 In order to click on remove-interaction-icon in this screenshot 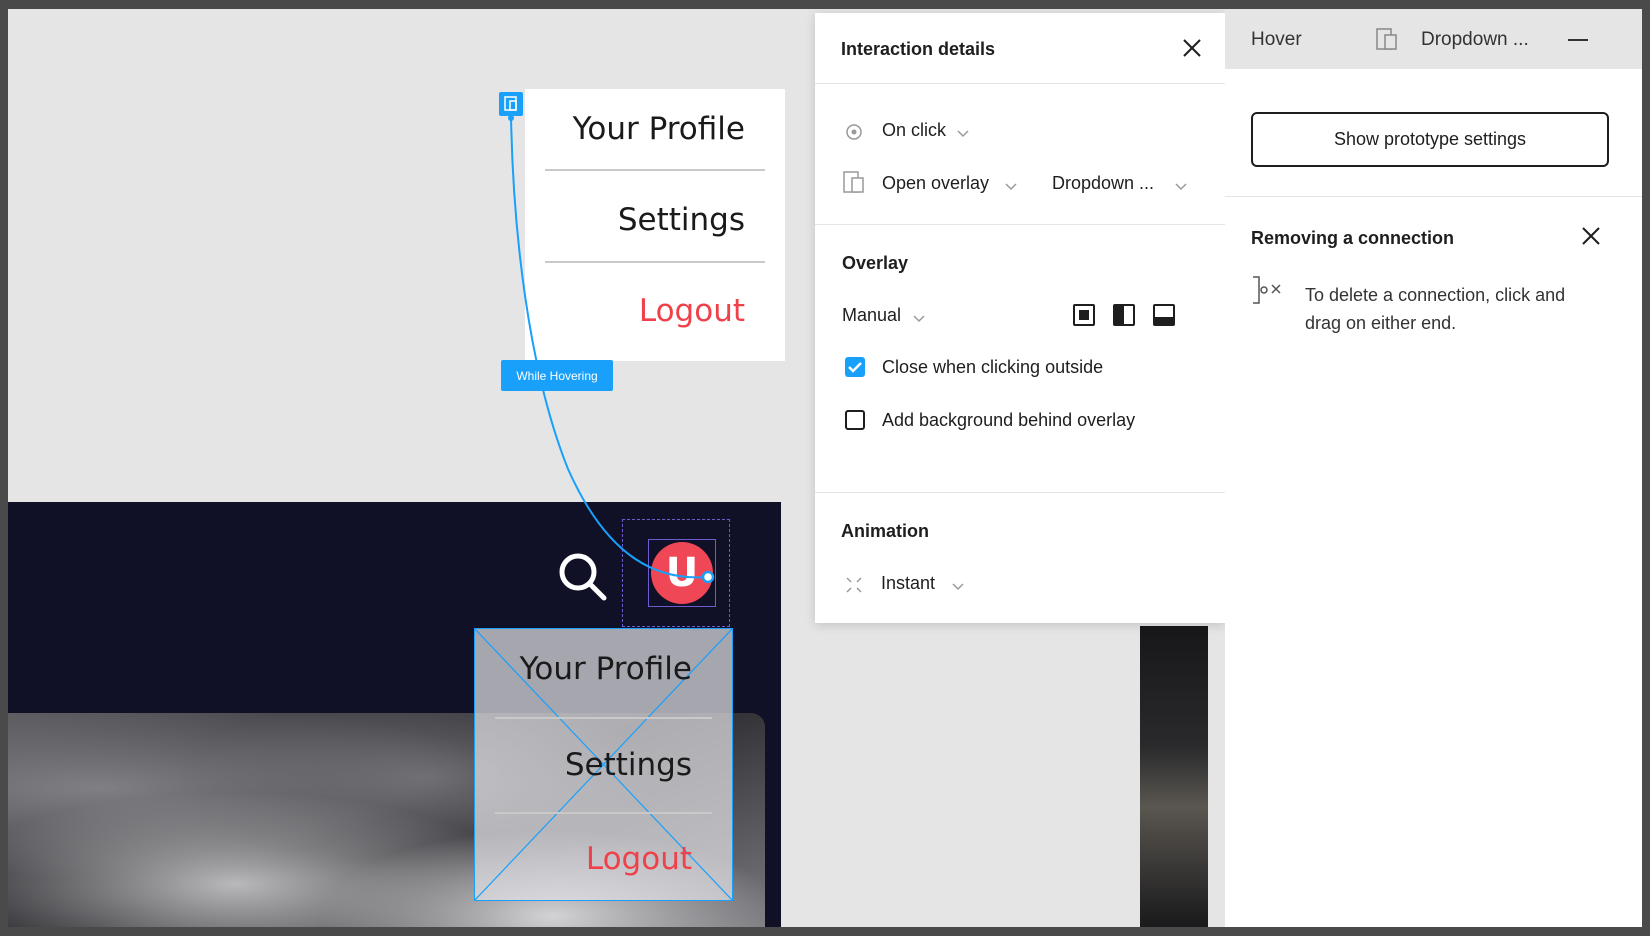, I will do `click(1578, 40)`.